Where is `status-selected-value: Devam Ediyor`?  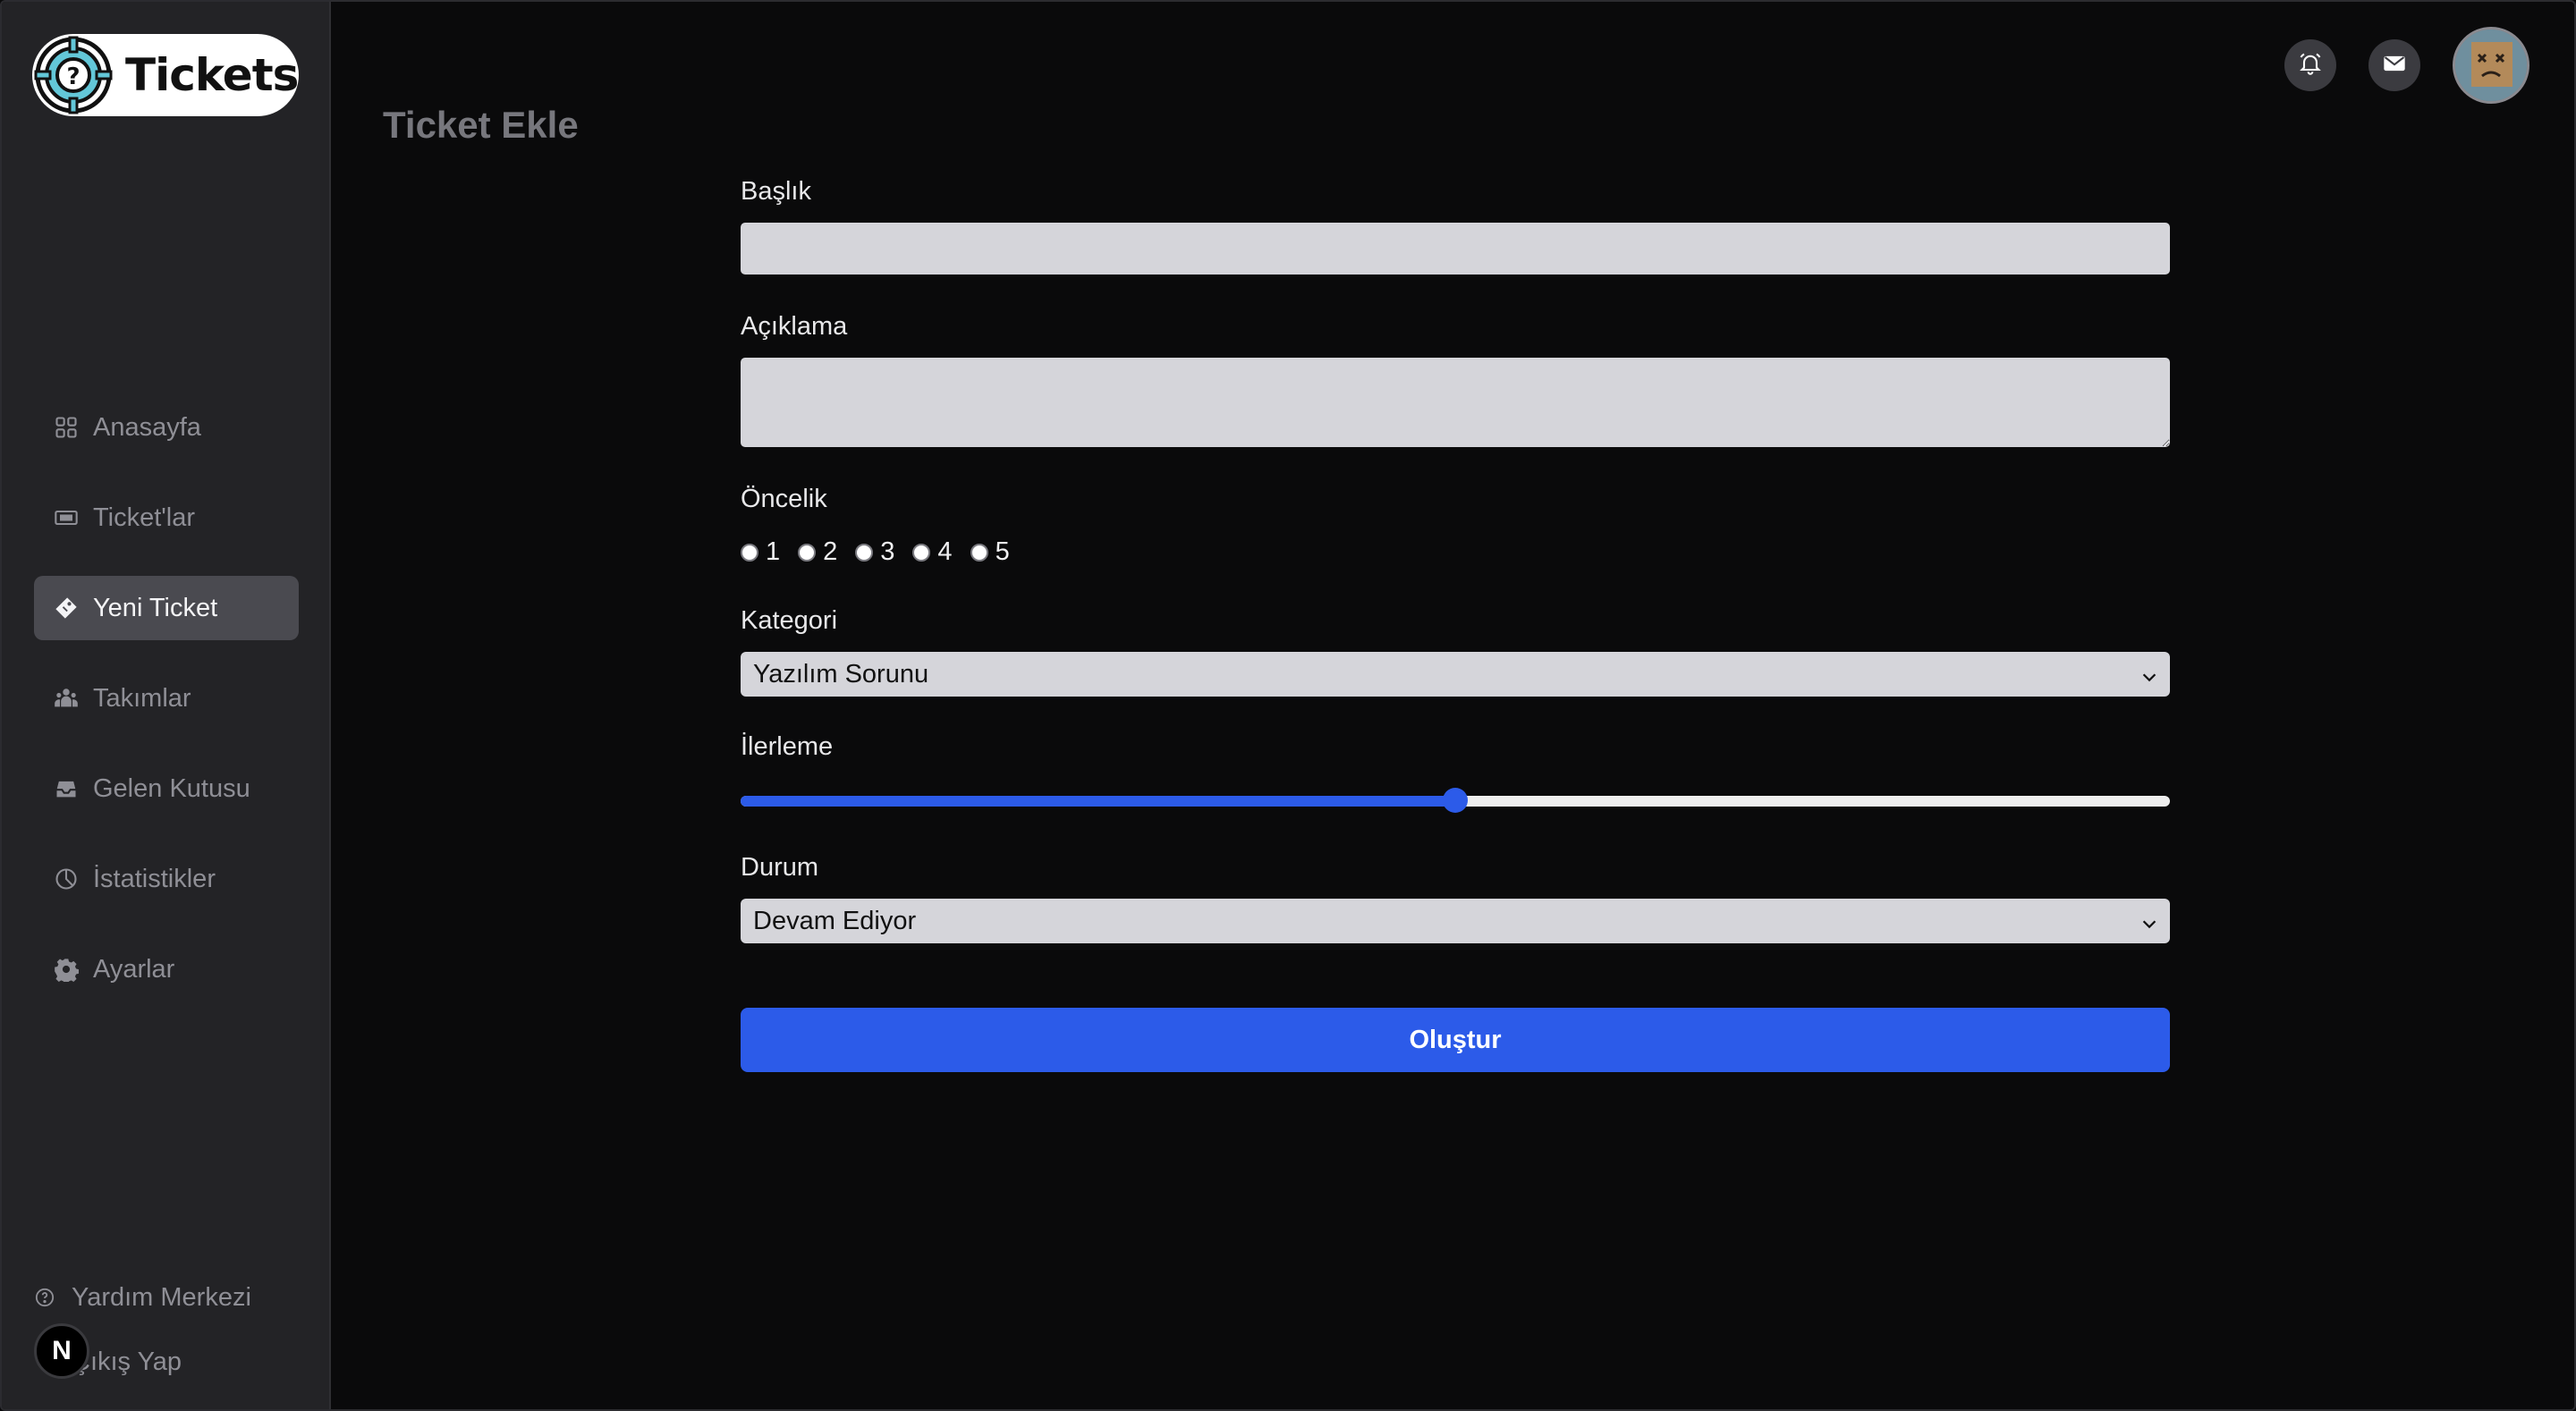
status-selected-value: Devam Ediyor is located at coordinates (835, 920).